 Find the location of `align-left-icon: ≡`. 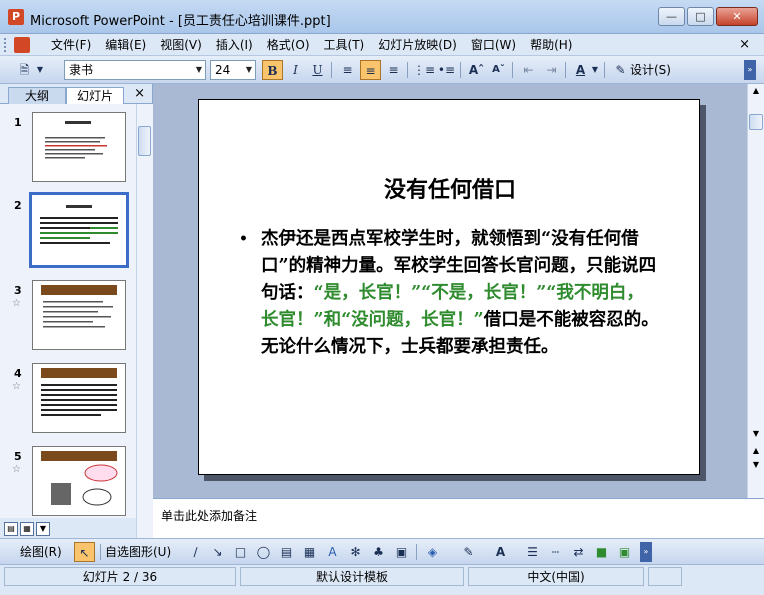

align-left-icon: ≡ is located at coordinates (347, 70).